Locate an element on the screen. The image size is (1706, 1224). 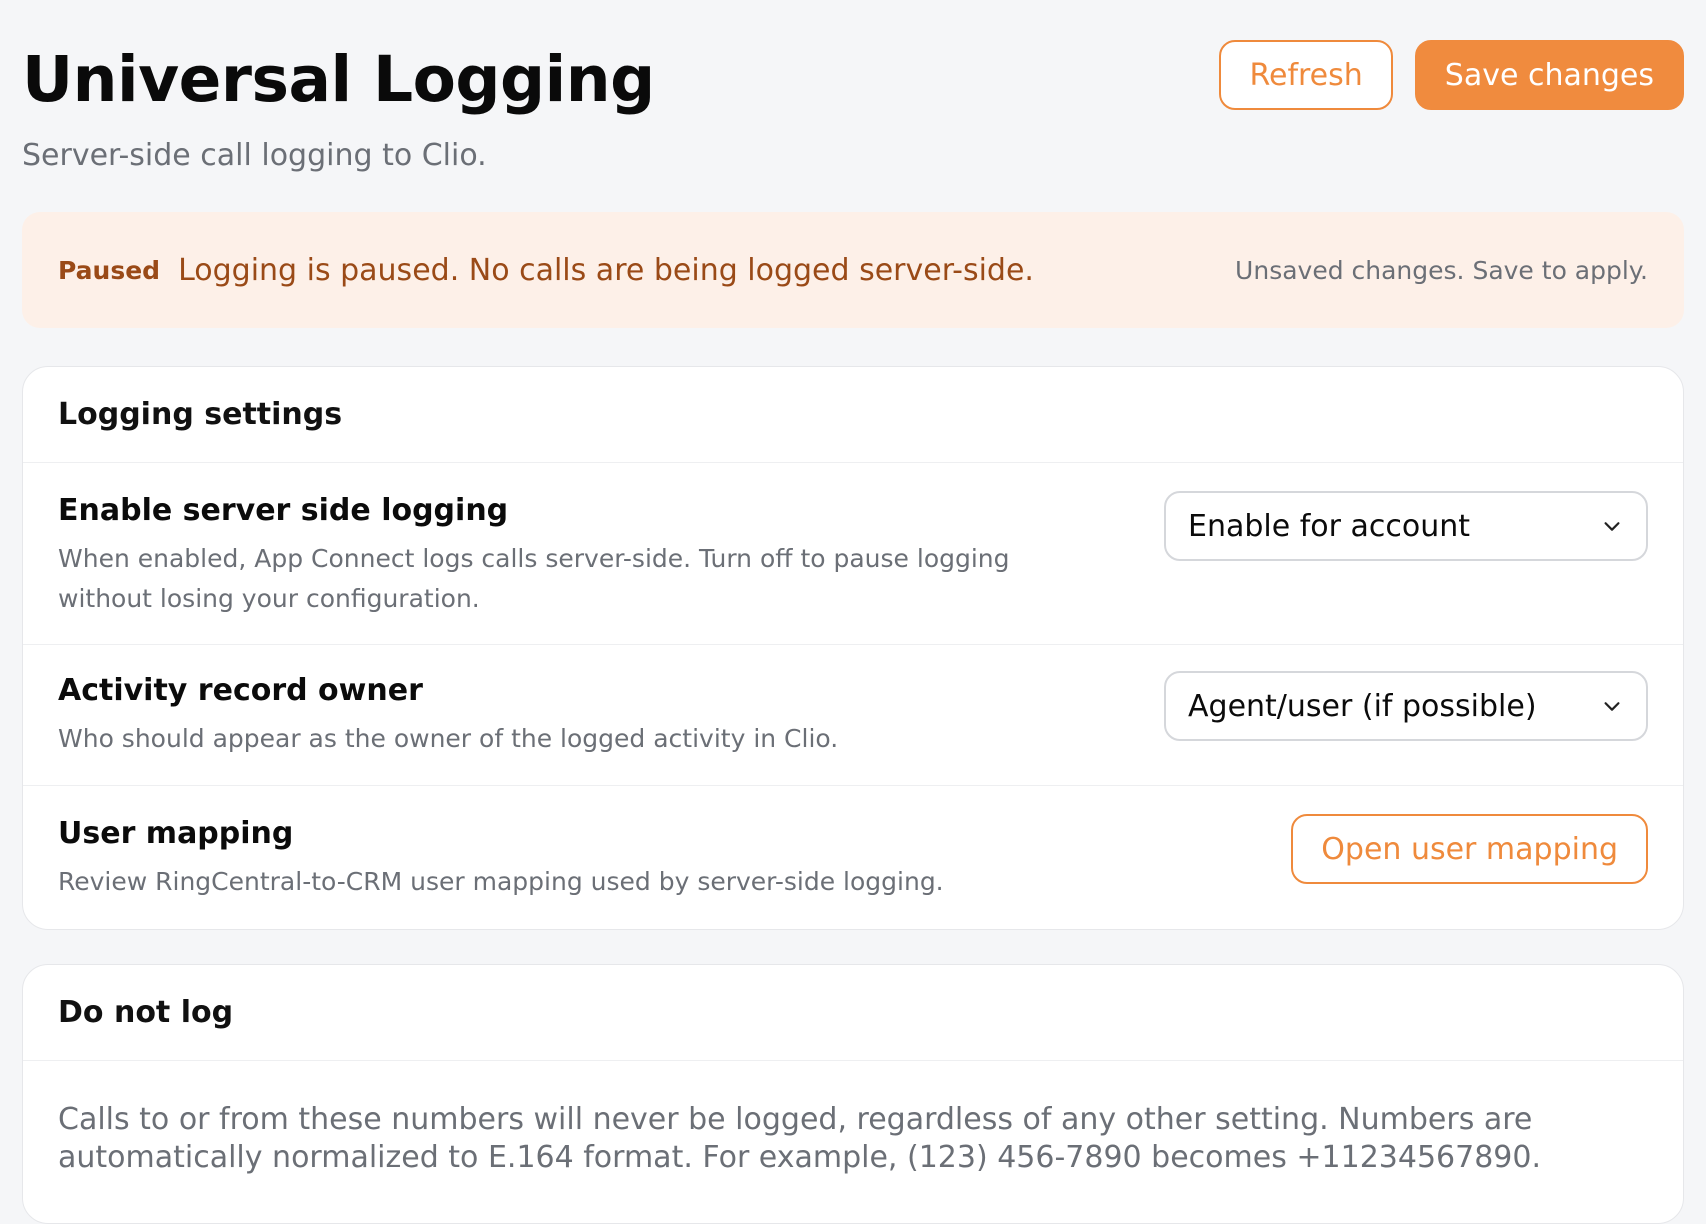
logging-settings-header: Logging settings is located at coordinates (853, 415).